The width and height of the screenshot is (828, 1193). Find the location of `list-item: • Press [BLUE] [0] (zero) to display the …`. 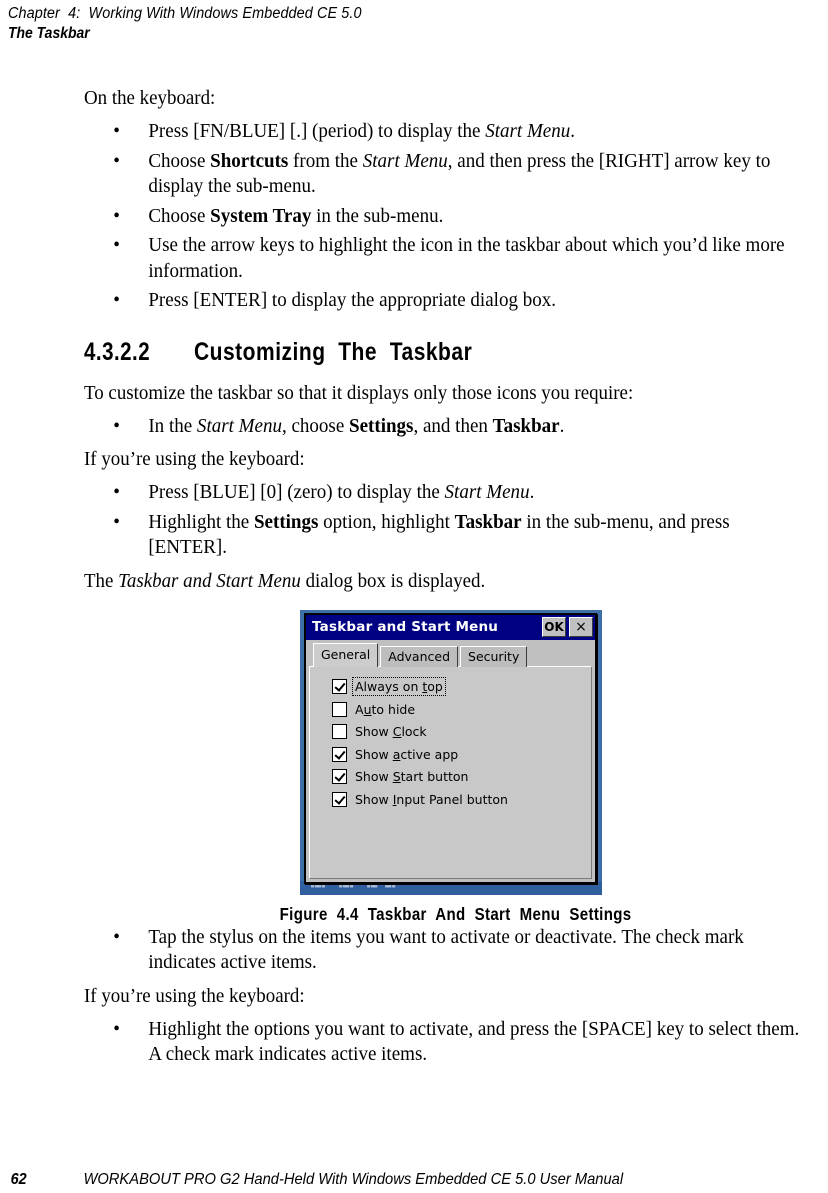

list-item: • Press [BLUE] [0] (zero) to display the … is located at coordinates (446, 493).